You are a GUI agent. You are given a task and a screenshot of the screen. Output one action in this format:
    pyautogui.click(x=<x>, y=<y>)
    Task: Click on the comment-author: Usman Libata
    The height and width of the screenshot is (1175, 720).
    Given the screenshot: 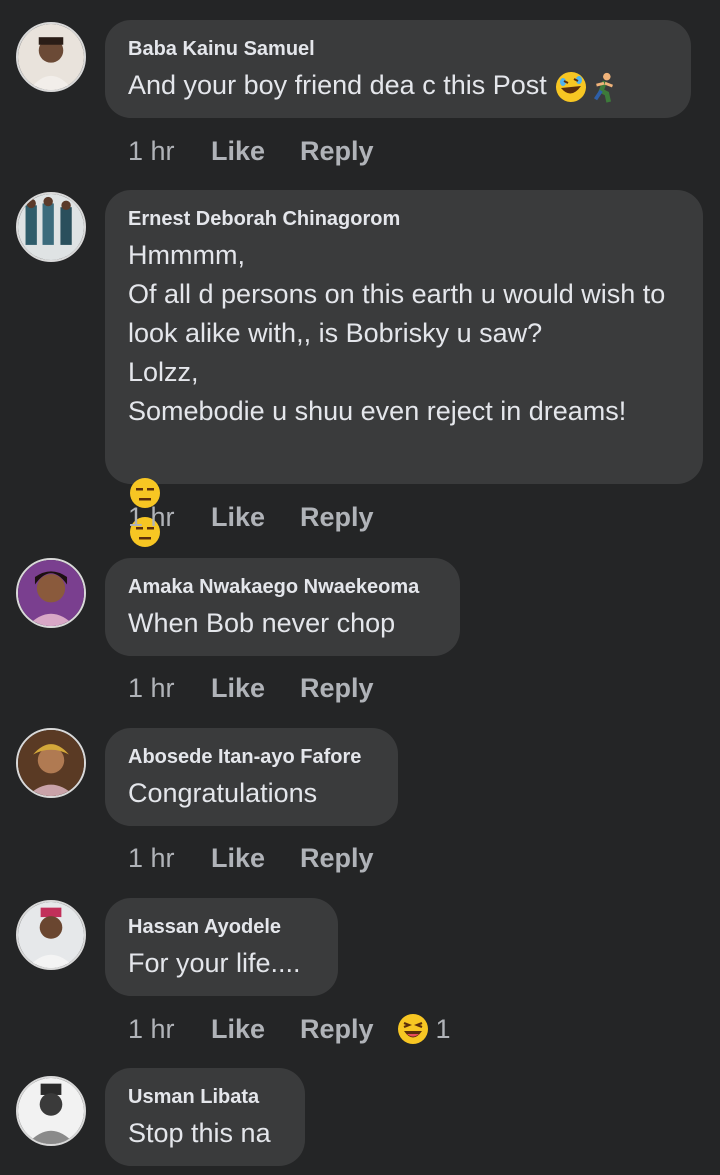 What is the action you would take?
    pyautogui.click(x=204, y=1097)
    